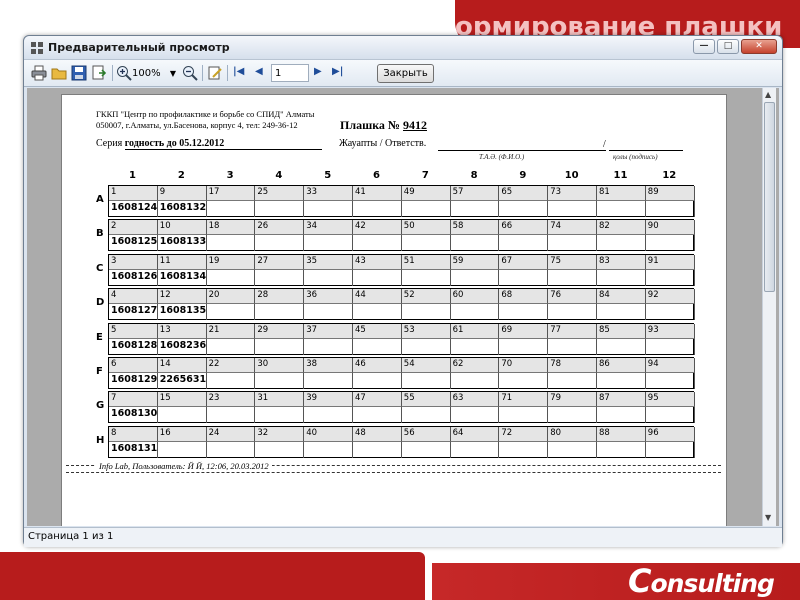 The height and width of the screenshot is (600, 800). Describe the element at coordinates (670, 228) in the screenshot. I see `well-number: 90` at that location.